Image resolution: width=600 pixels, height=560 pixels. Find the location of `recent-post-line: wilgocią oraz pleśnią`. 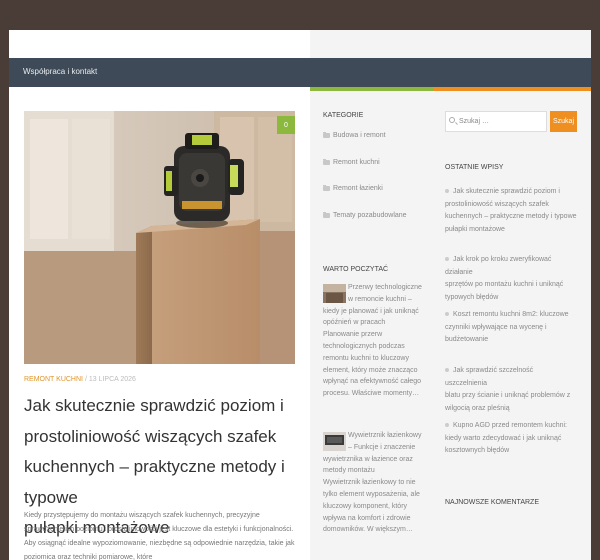

recent-post-line: wilgocią oraz pleśnią is located at coordinates (477, 408).